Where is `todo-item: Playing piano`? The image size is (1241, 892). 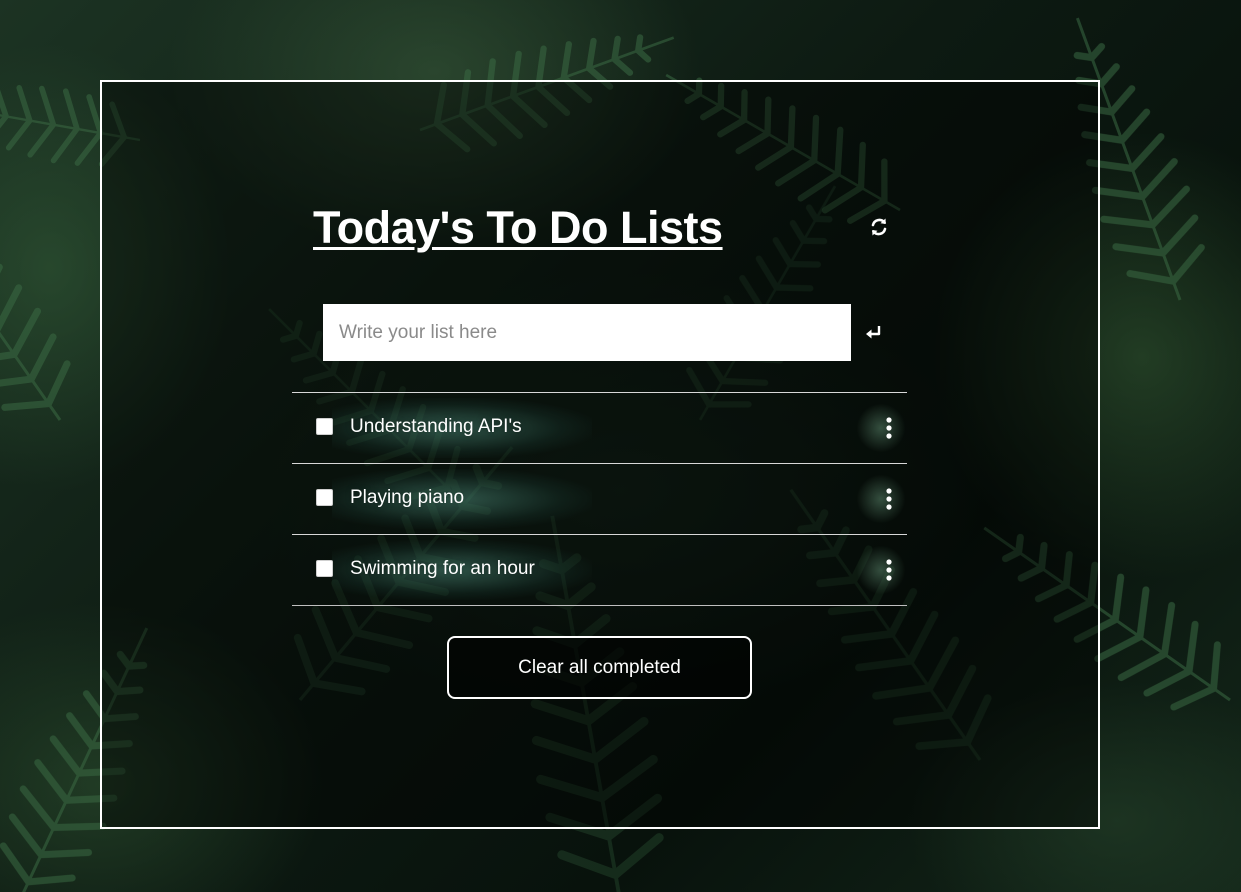
todo-item: Playing piano is located at coordinates (599, 499).